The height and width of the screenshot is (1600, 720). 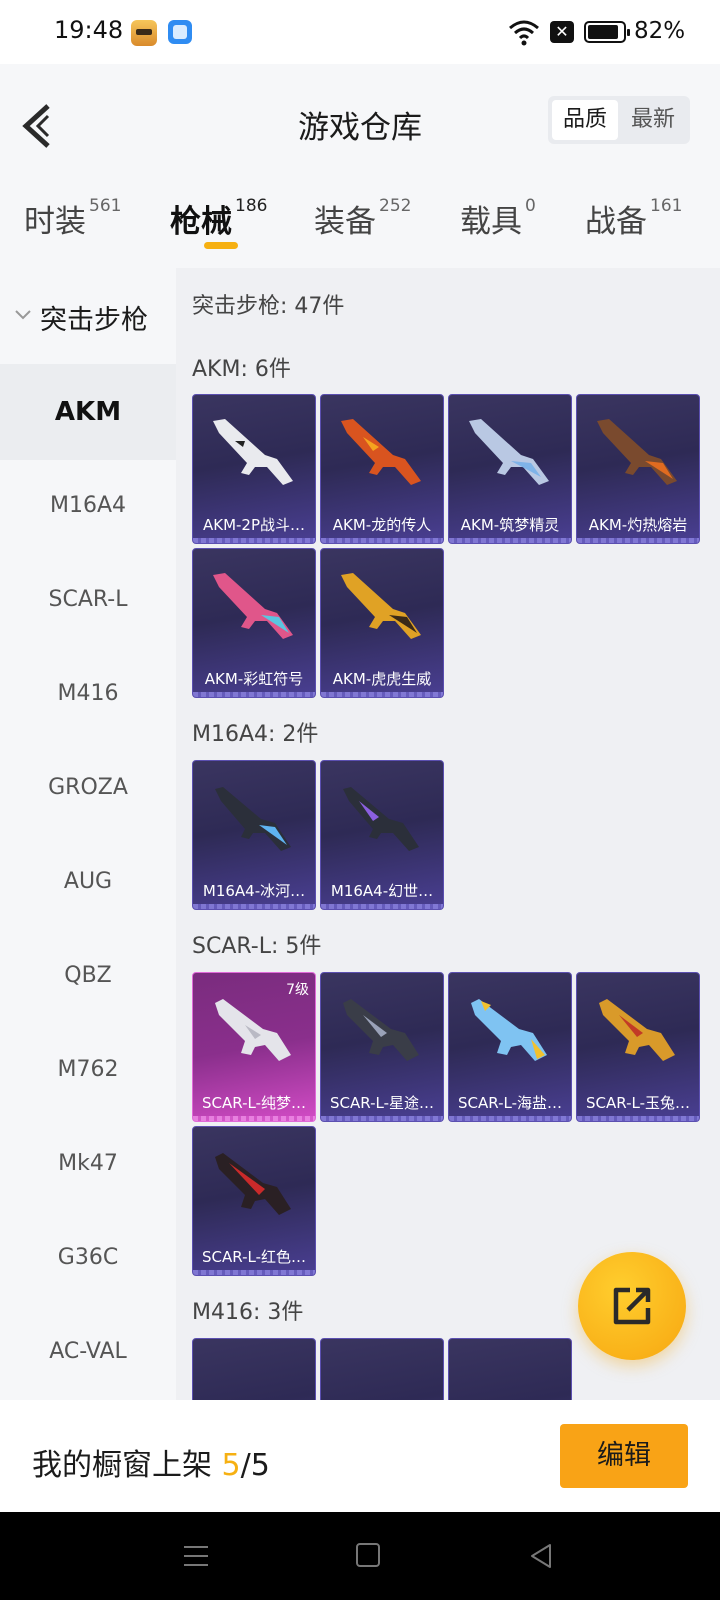 What do you see at coordinates (660, 31) in the screenshot?
I see `battery-percent: 82%` at bounding box center [660, 31].